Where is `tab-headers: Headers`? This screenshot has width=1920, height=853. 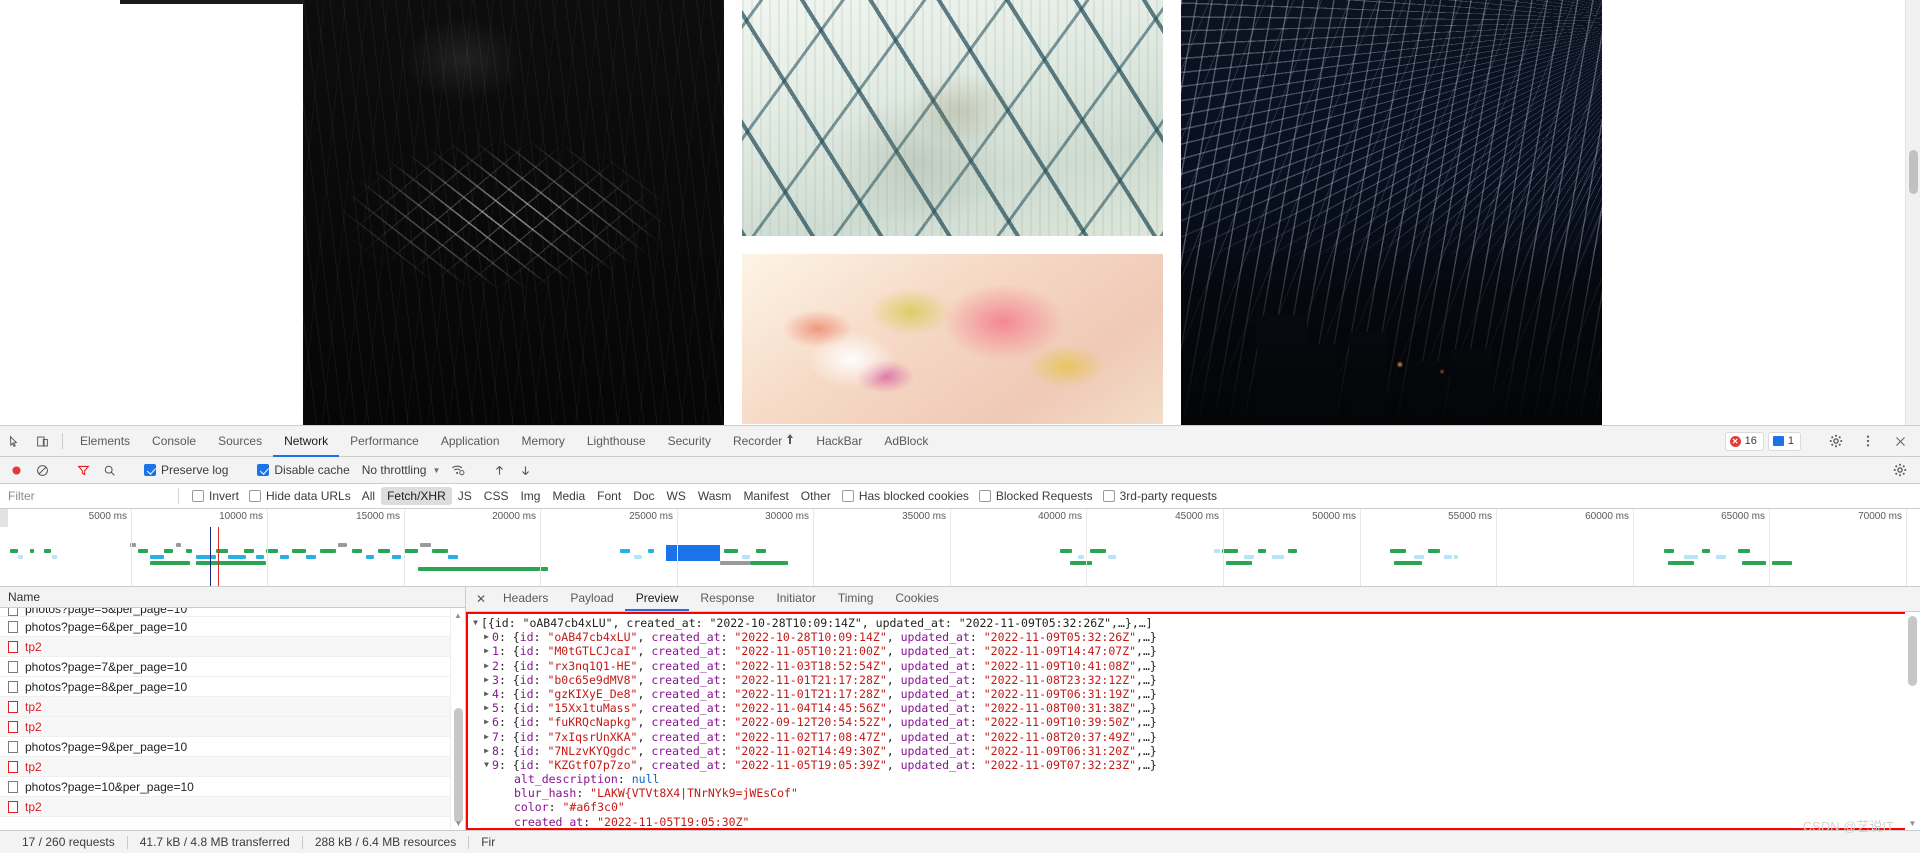 tab-headers: Headers is located at coordinates (525, 599).